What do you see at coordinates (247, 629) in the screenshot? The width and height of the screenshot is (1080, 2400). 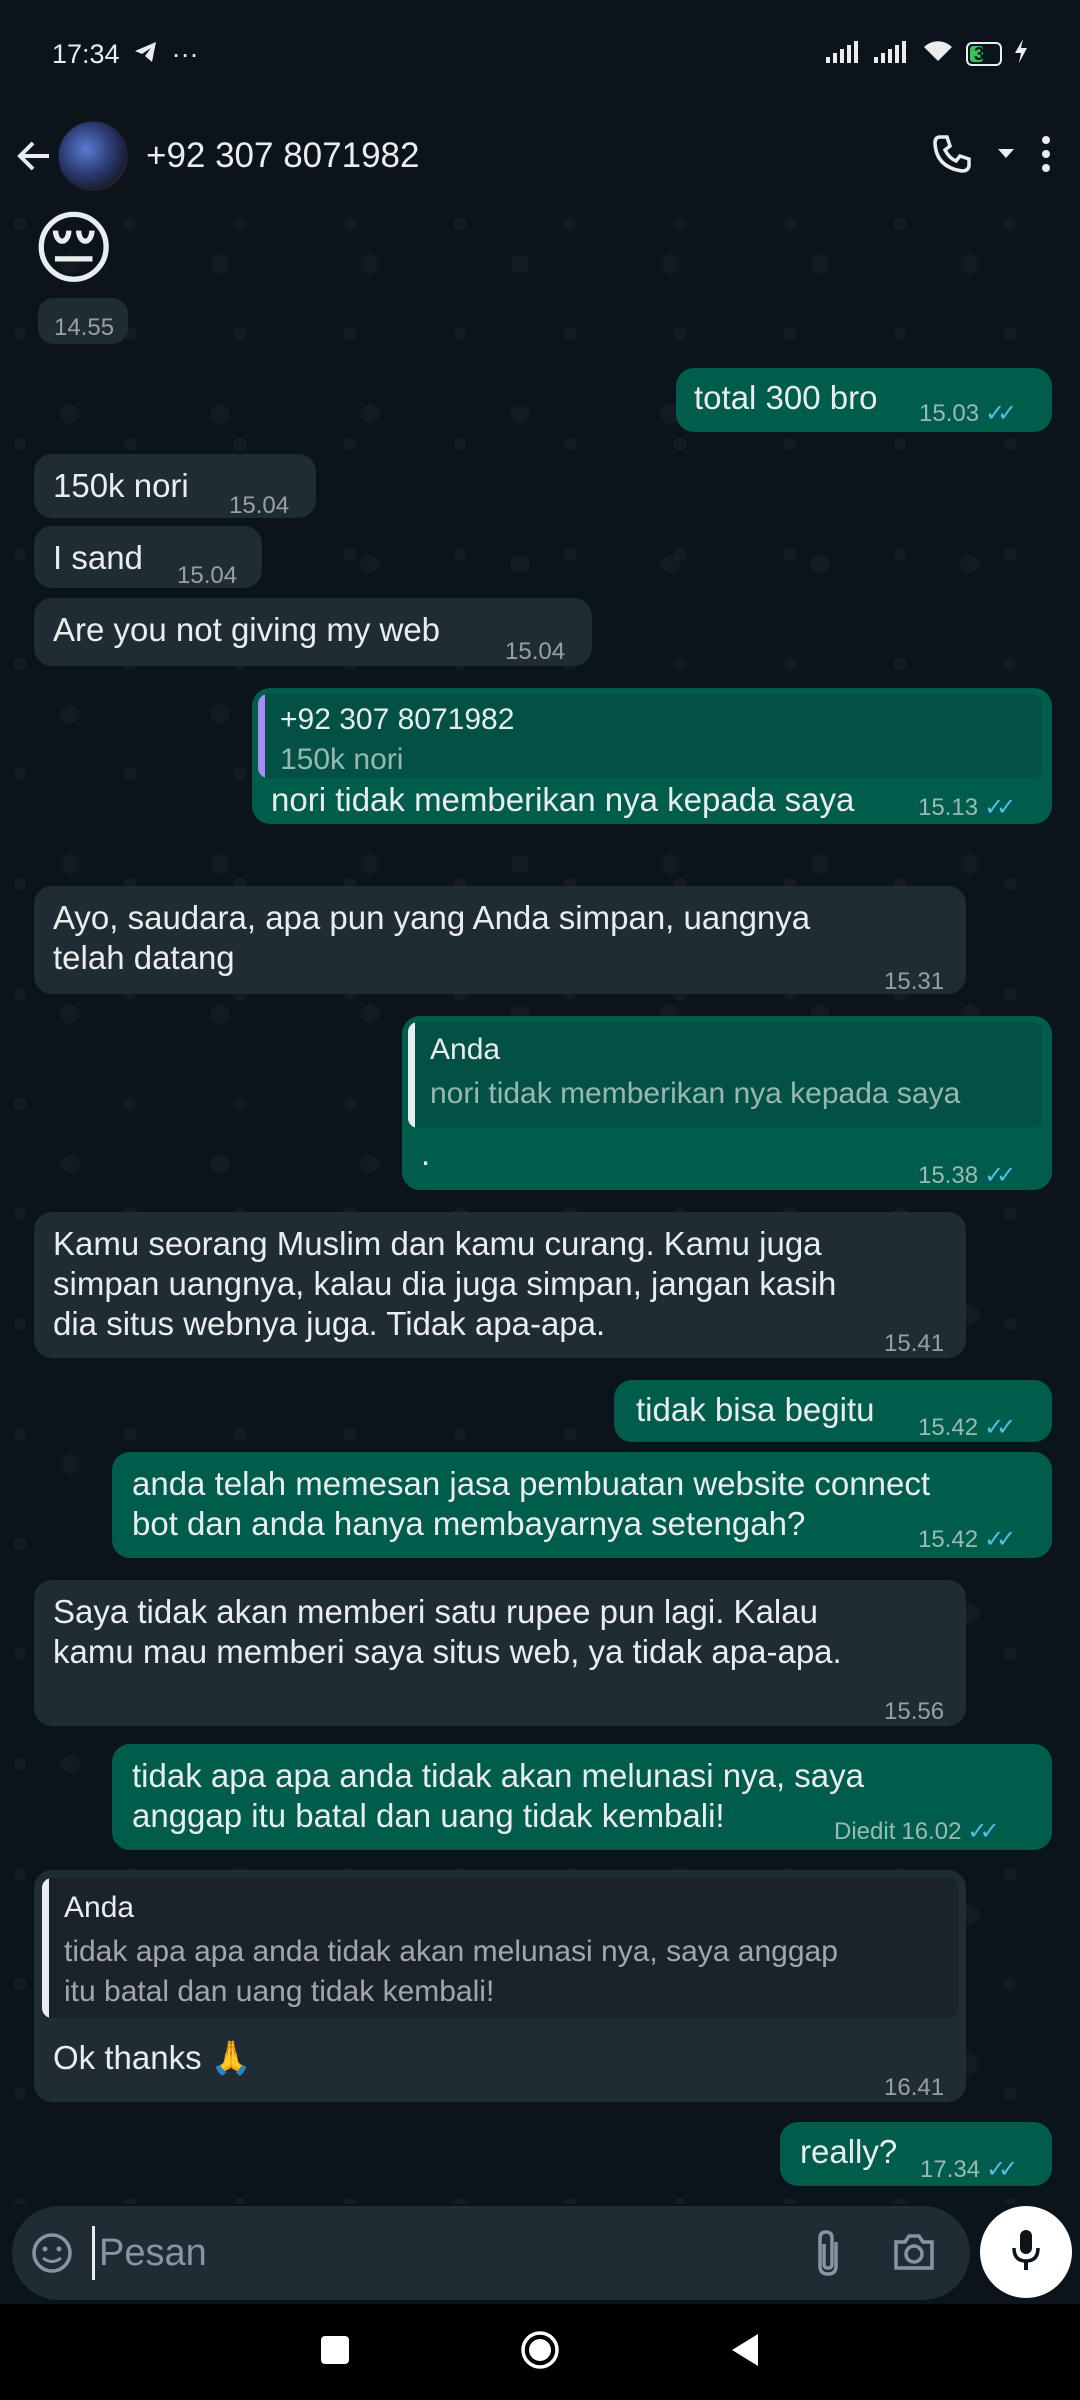 I see `message-text: Are you not giving my web` at bounding box center [247, 629].